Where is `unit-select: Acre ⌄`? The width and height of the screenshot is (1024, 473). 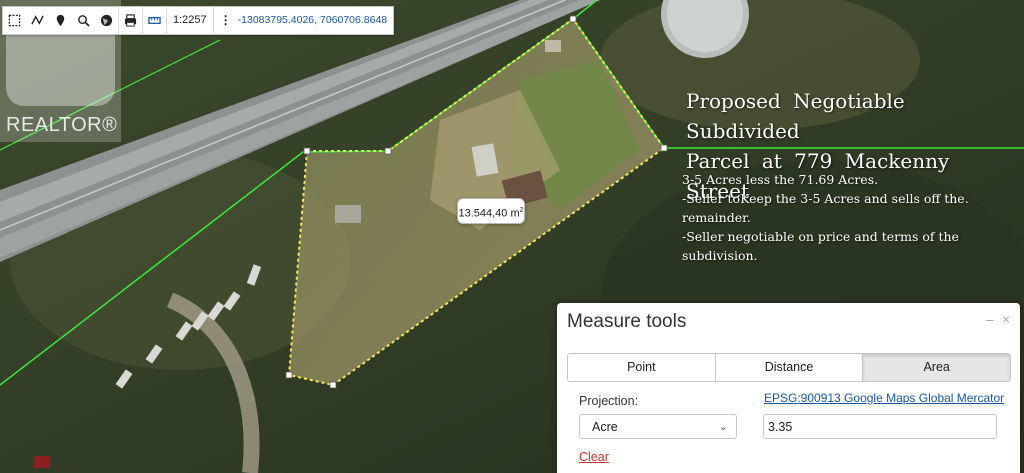 unit-select: Acre ⌄ is located at coordinates (658, 426).